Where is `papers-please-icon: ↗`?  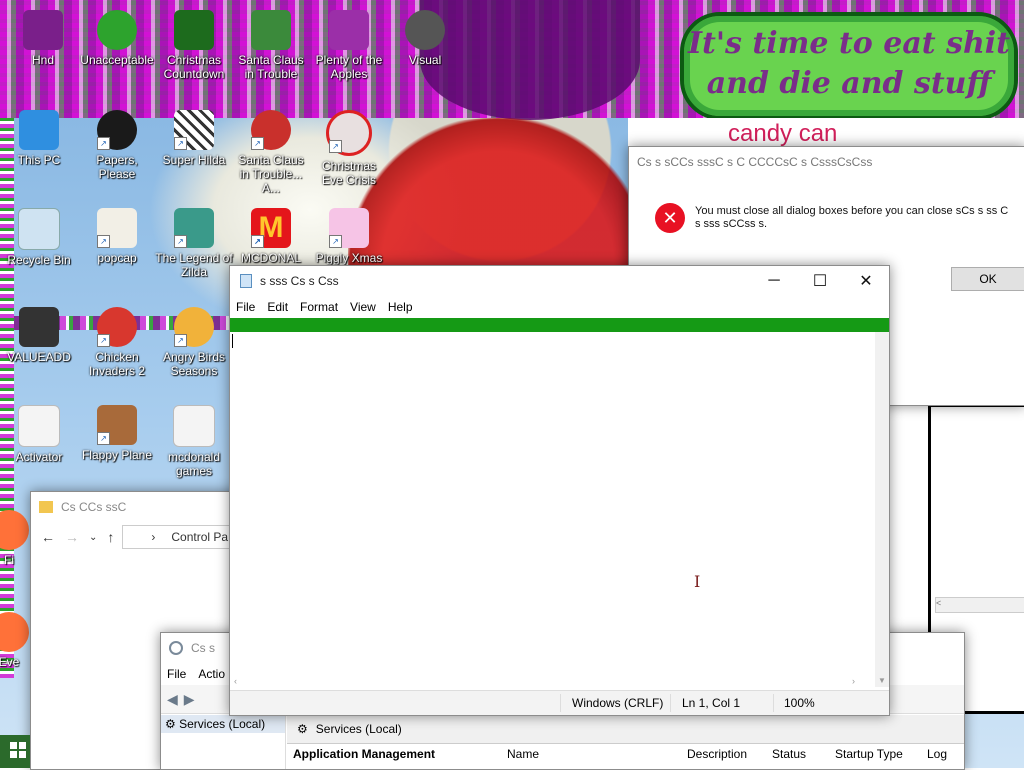
papers-please-icon: ↗ is located at coordinates (117, 130).